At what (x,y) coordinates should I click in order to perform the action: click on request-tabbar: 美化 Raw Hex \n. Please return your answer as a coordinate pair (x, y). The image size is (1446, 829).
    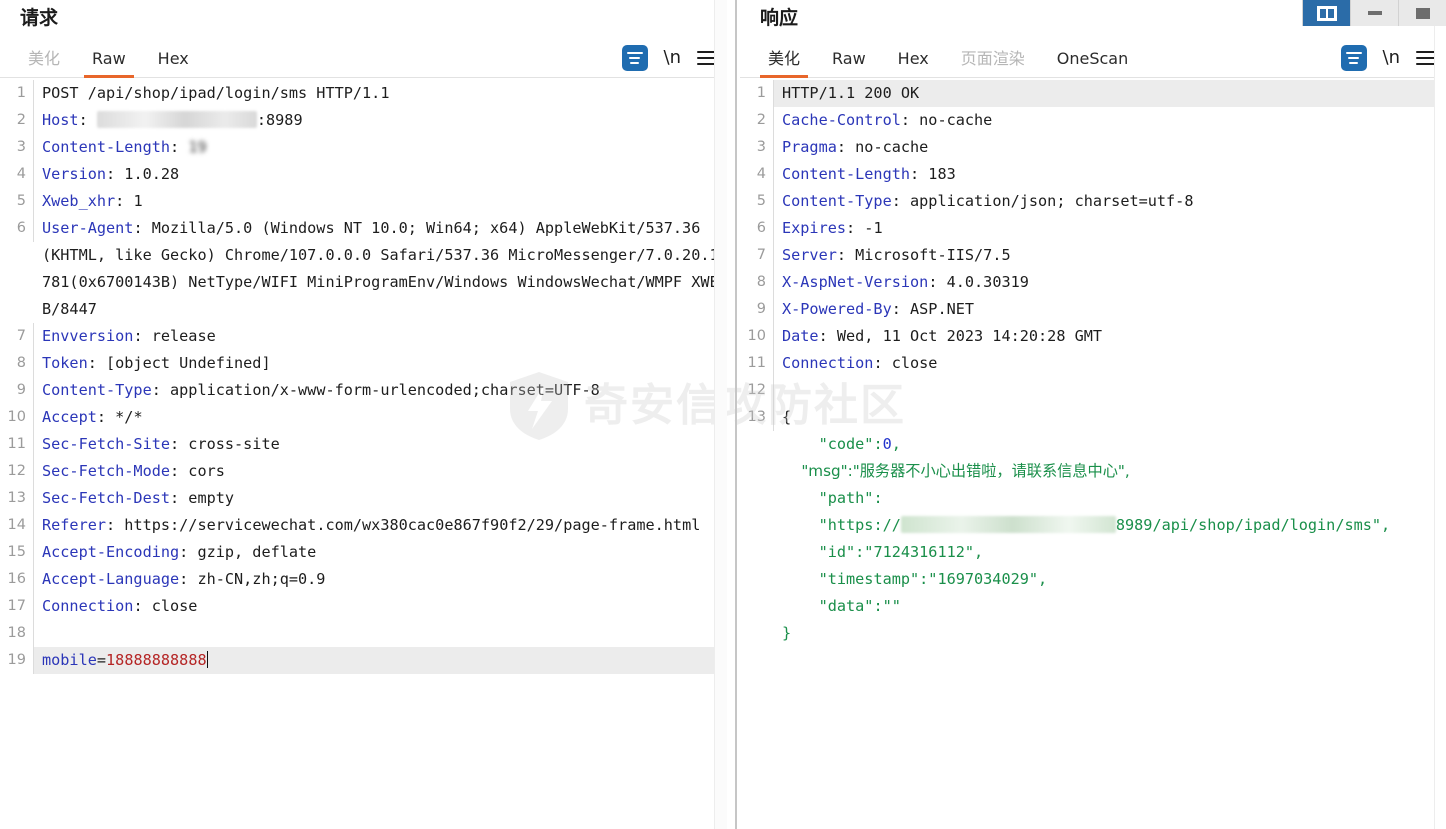
    Looking at the image, I should click on (363, 58).